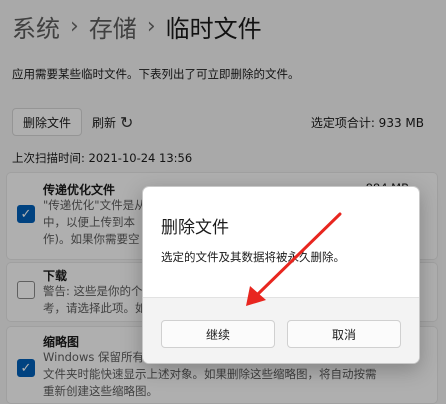  Describe the element at coordinates (218, 334) in the screenshot. I see `continue-button: 继续` at that location.